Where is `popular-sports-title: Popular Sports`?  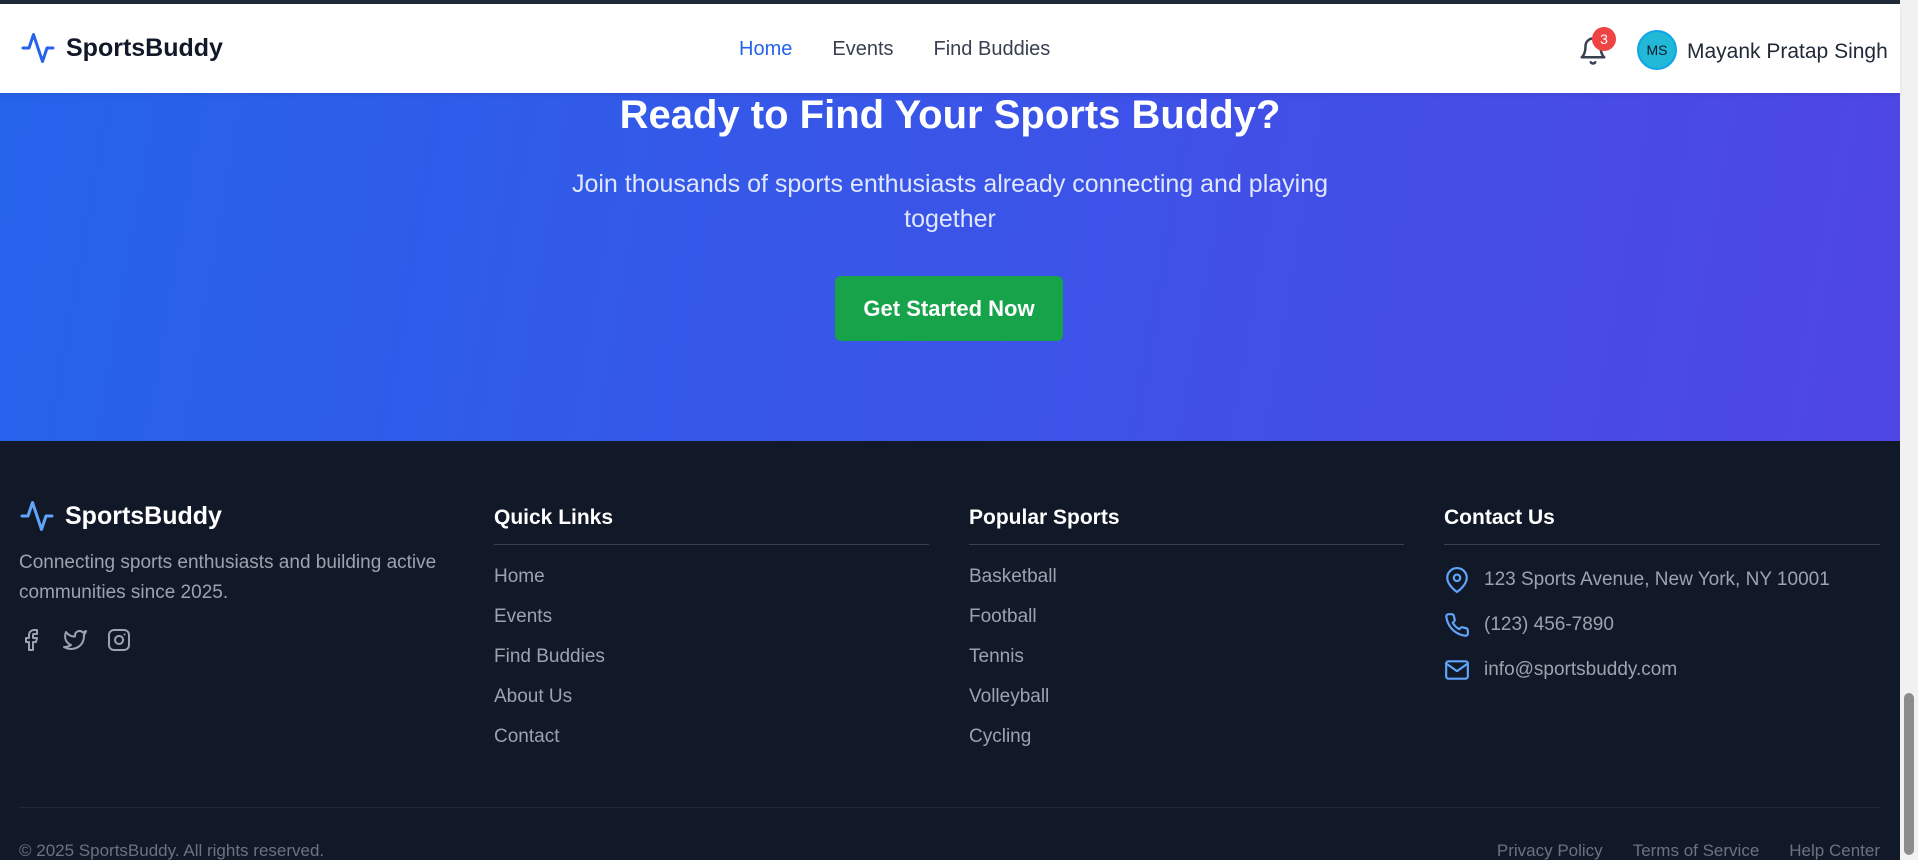
popular-sports-title: Popular Sports is located at coordinates (1186, 525).